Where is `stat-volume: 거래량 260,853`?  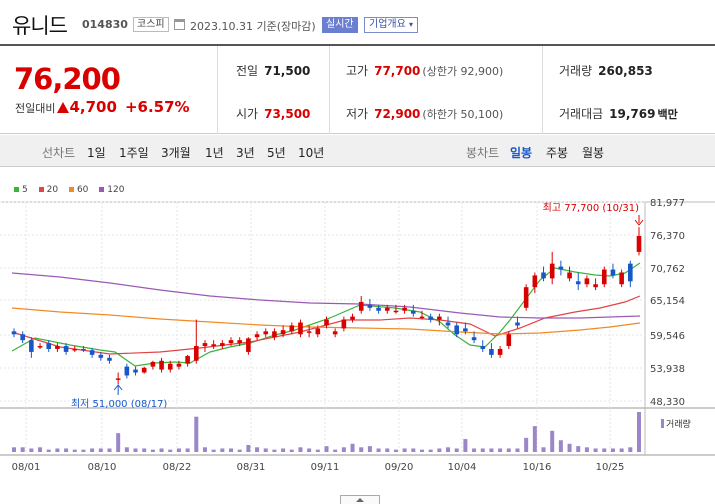
stat-volume: 거래량 260,853 is located at coordinates (606, 70).